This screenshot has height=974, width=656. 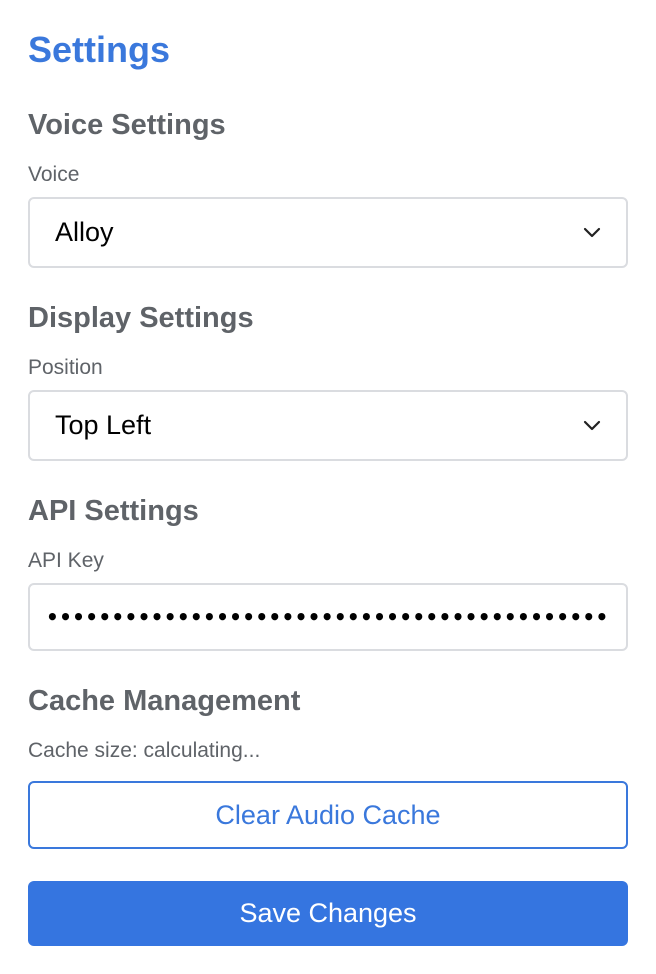 What do you see at coordinates (99, 49) in the screenshot?
I see `page-title: Settings` at bounding box center [99, 49].